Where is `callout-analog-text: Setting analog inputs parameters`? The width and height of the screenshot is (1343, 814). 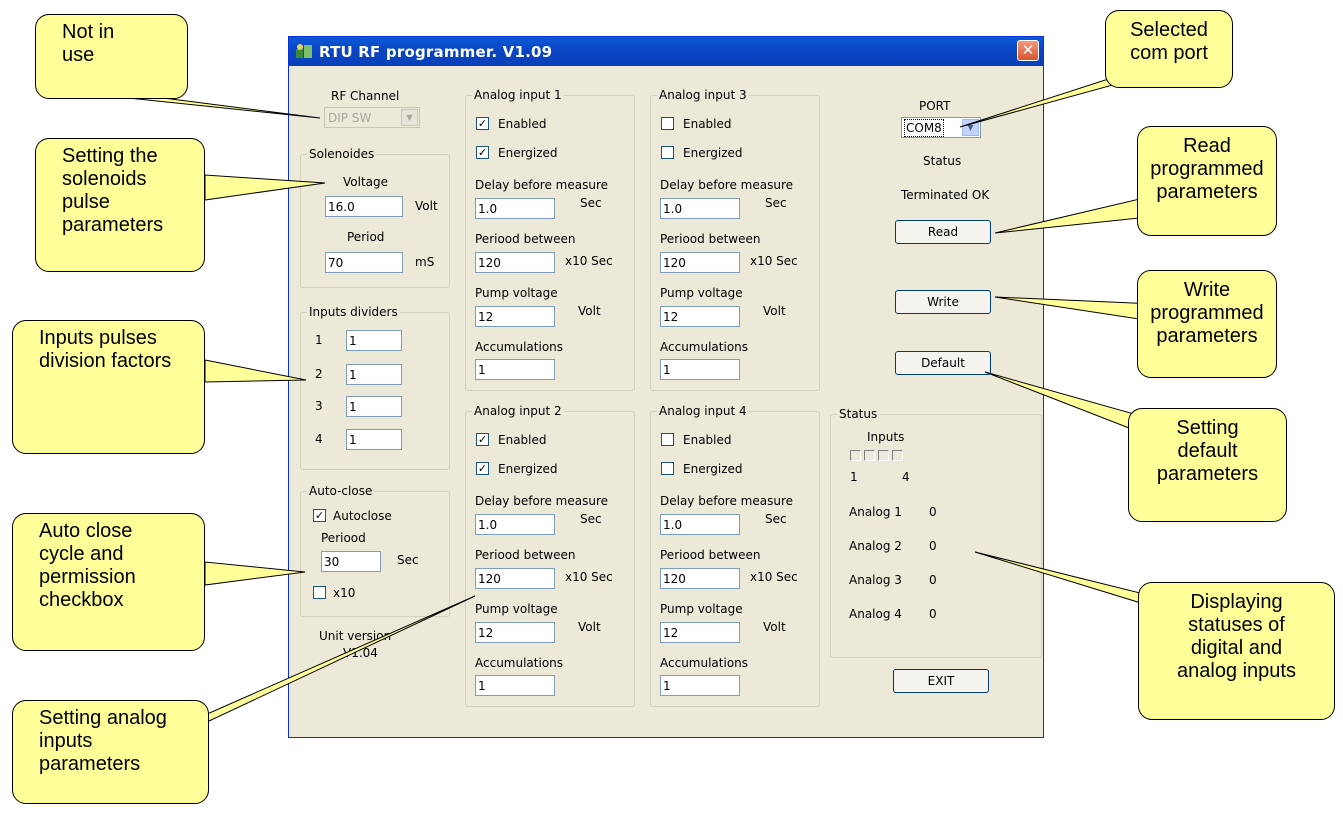 callout-analog-text: Setting analog inputs parameters is located at coordinates (103, 741).